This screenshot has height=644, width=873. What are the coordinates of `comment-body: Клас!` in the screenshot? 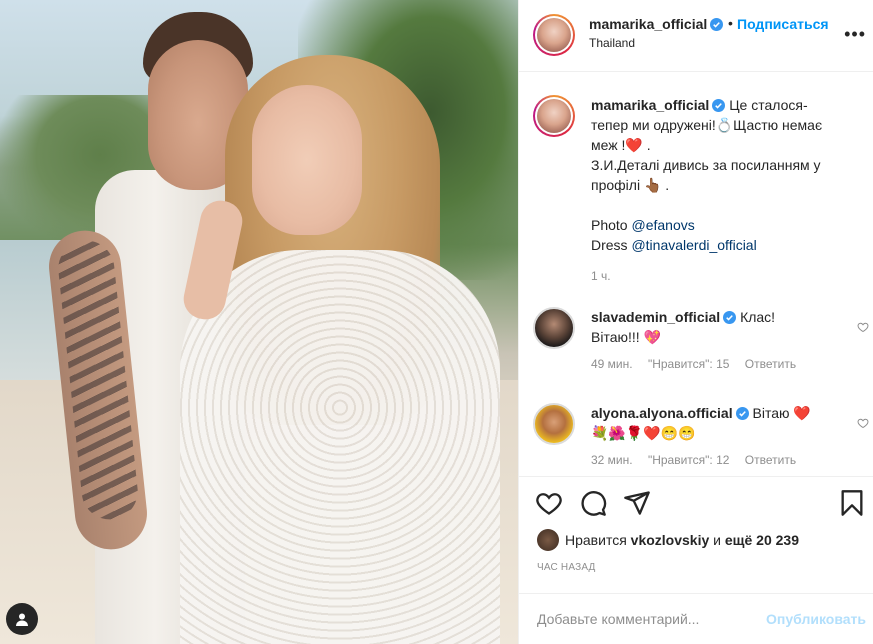 It's located at (758, 317).